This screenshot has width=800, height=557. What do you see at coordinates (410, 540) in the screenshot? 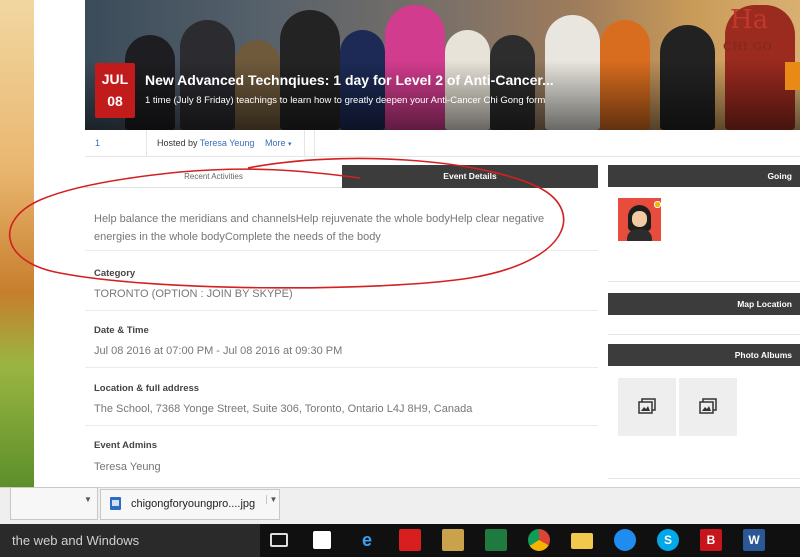
I see `acrobat-icon` at bounding box center [410, 540].